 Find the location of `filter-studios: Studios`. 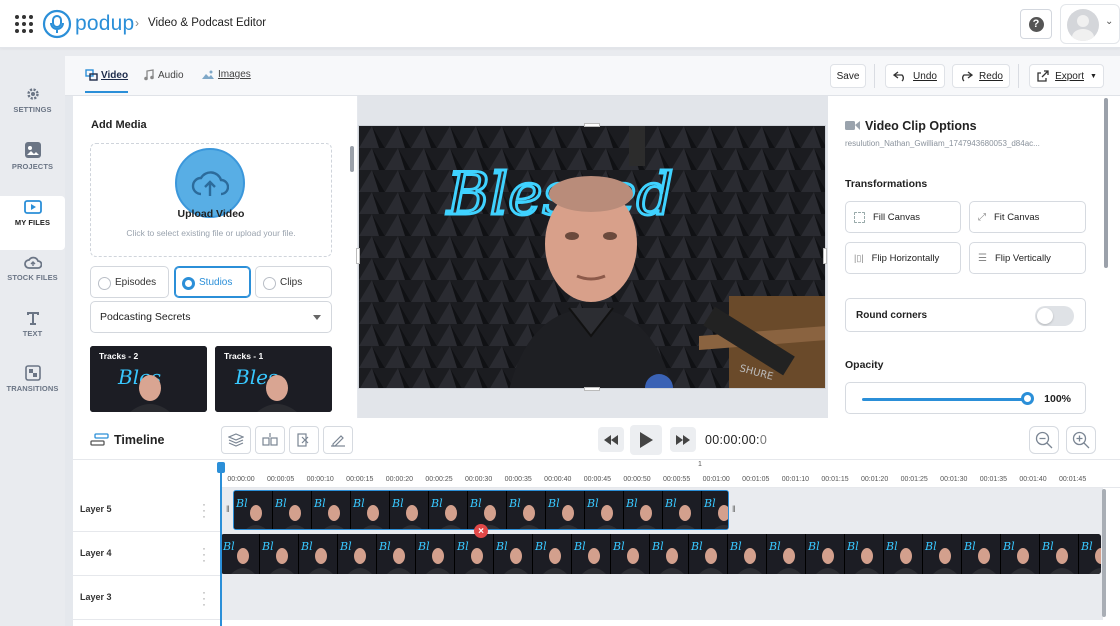

filter-studios: Studios is located at coordinates (212, 282).